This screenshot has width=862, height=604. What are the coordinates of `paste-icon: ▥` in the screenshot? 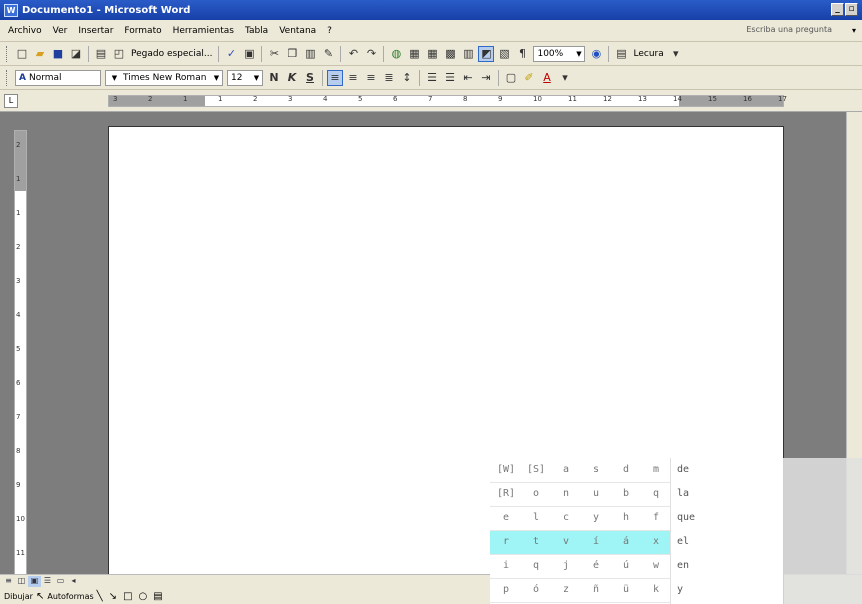 It's located at (310, 54).